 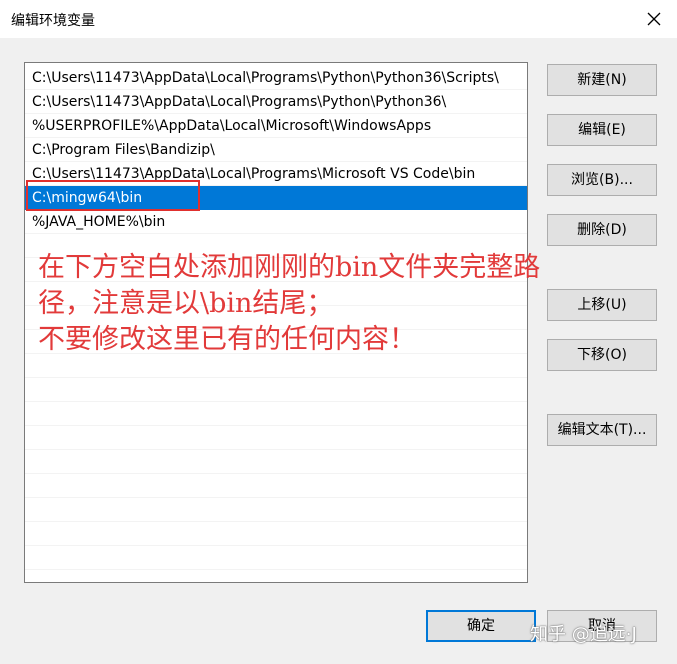 I want to click on list-item: %JAVA_HOME%\bin, so click(x=276, y=222).